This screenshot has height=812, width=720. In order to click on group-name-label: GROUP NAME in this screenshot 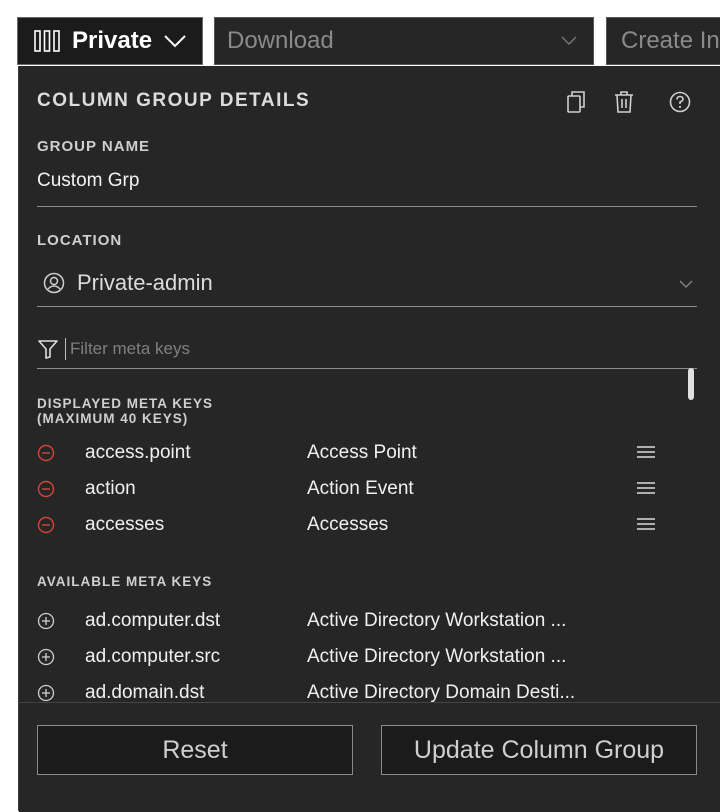, I will do `click(94, 146)`.